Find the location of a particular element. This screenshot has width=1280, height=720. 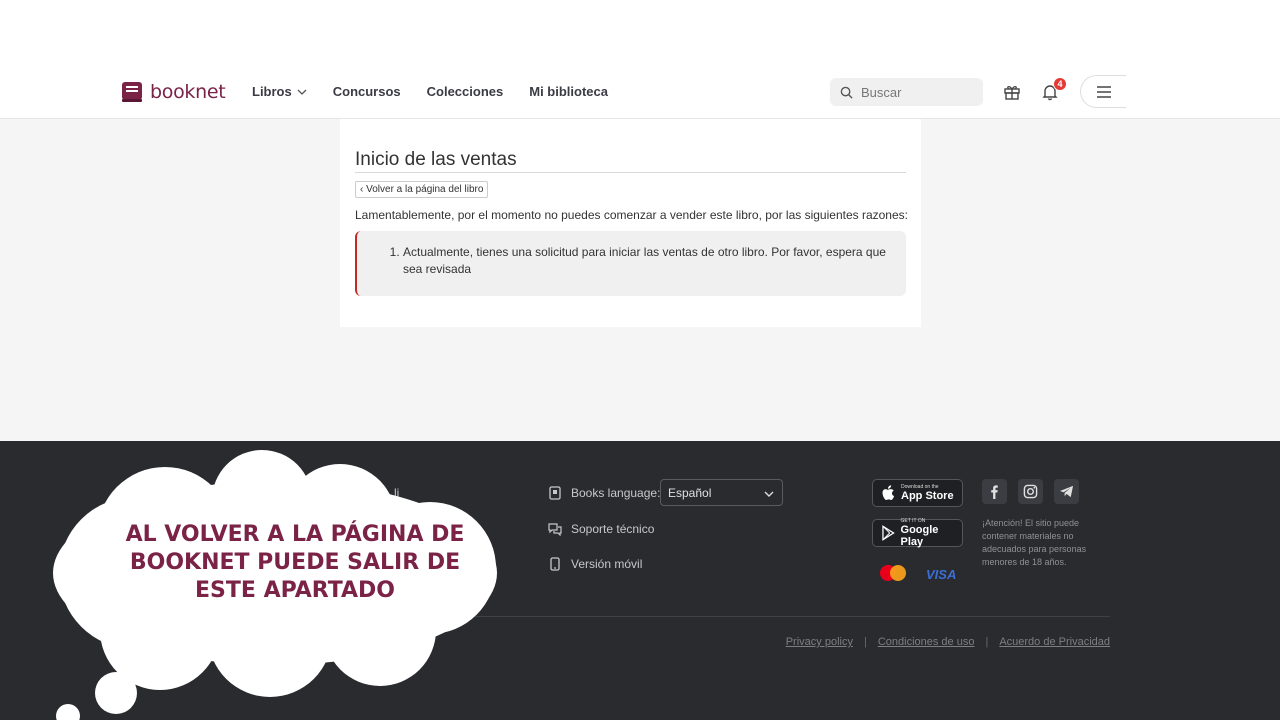

books-language-label: Books language: is located at coordinates (616, 493).